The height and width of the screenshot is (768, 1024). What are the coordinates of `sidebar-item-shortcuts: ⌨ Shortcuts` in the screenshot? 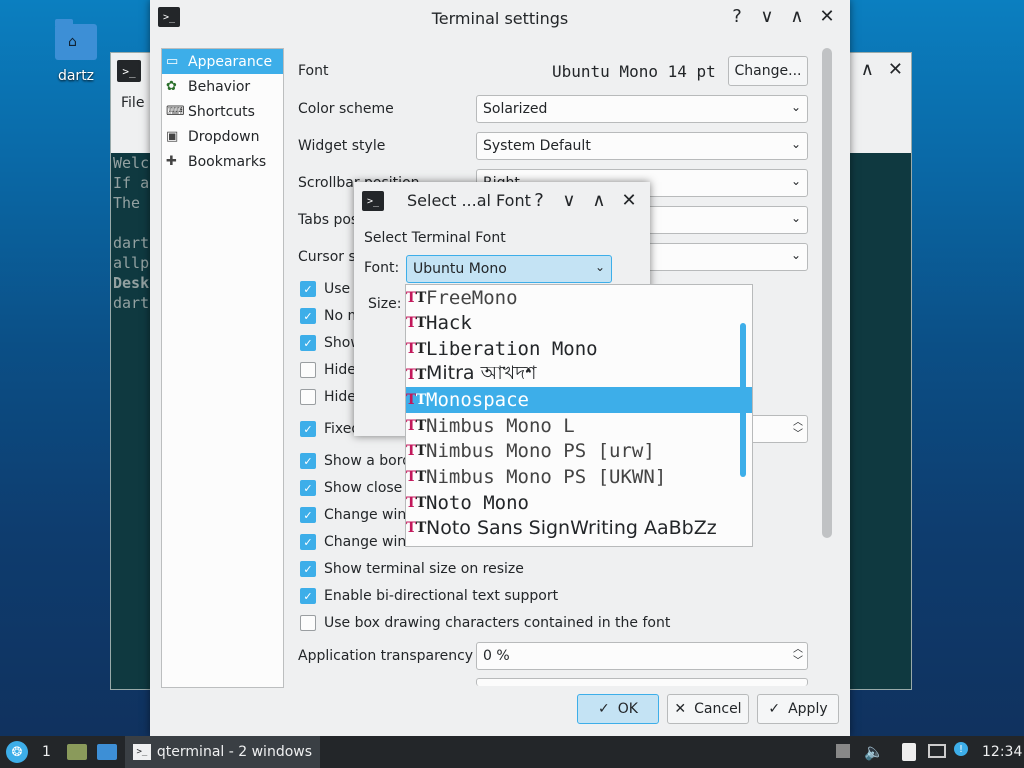 It's located at (222, 111).